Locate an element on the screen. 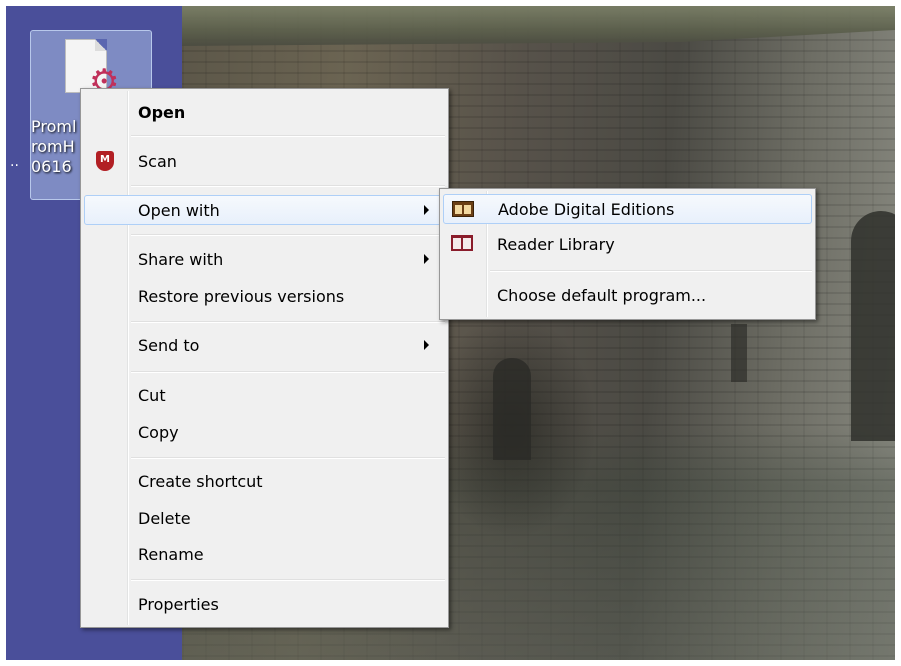  menu-item-restore-previous-versions: Restore previous versions is located at coordinates (264, 296).